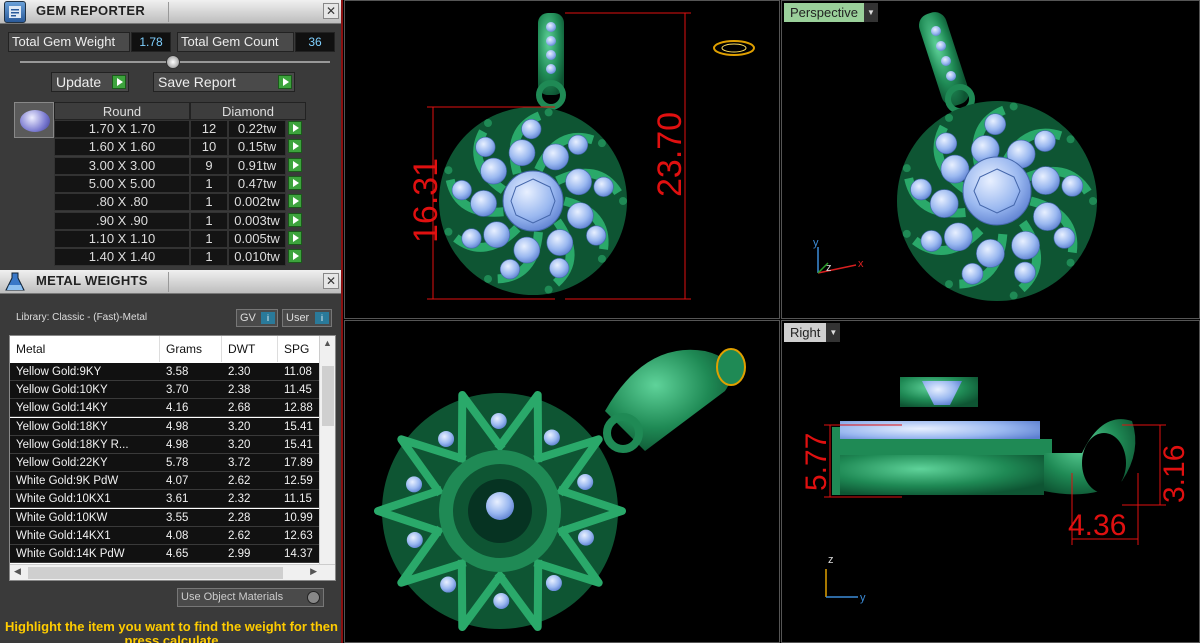  Describe the element at coordinates (165, 481) in the screenshot. I see `table-row: White Gold:9K PdW 4.07 2.62 12.59` at that location.